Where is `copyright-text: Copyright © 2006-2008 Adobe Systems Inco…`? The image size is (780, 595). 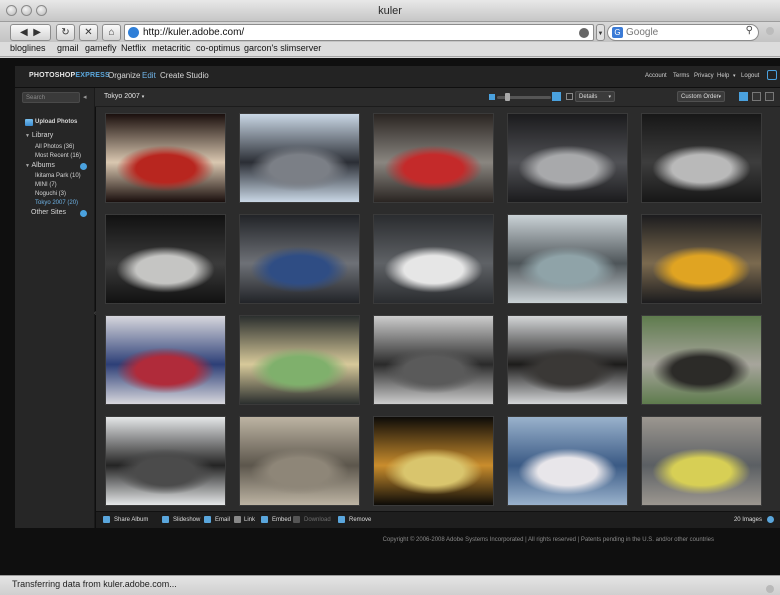 copyright-text: Copyright © 2006-2008 Adobe Systems Inco… is located at coordinates (548, 540).